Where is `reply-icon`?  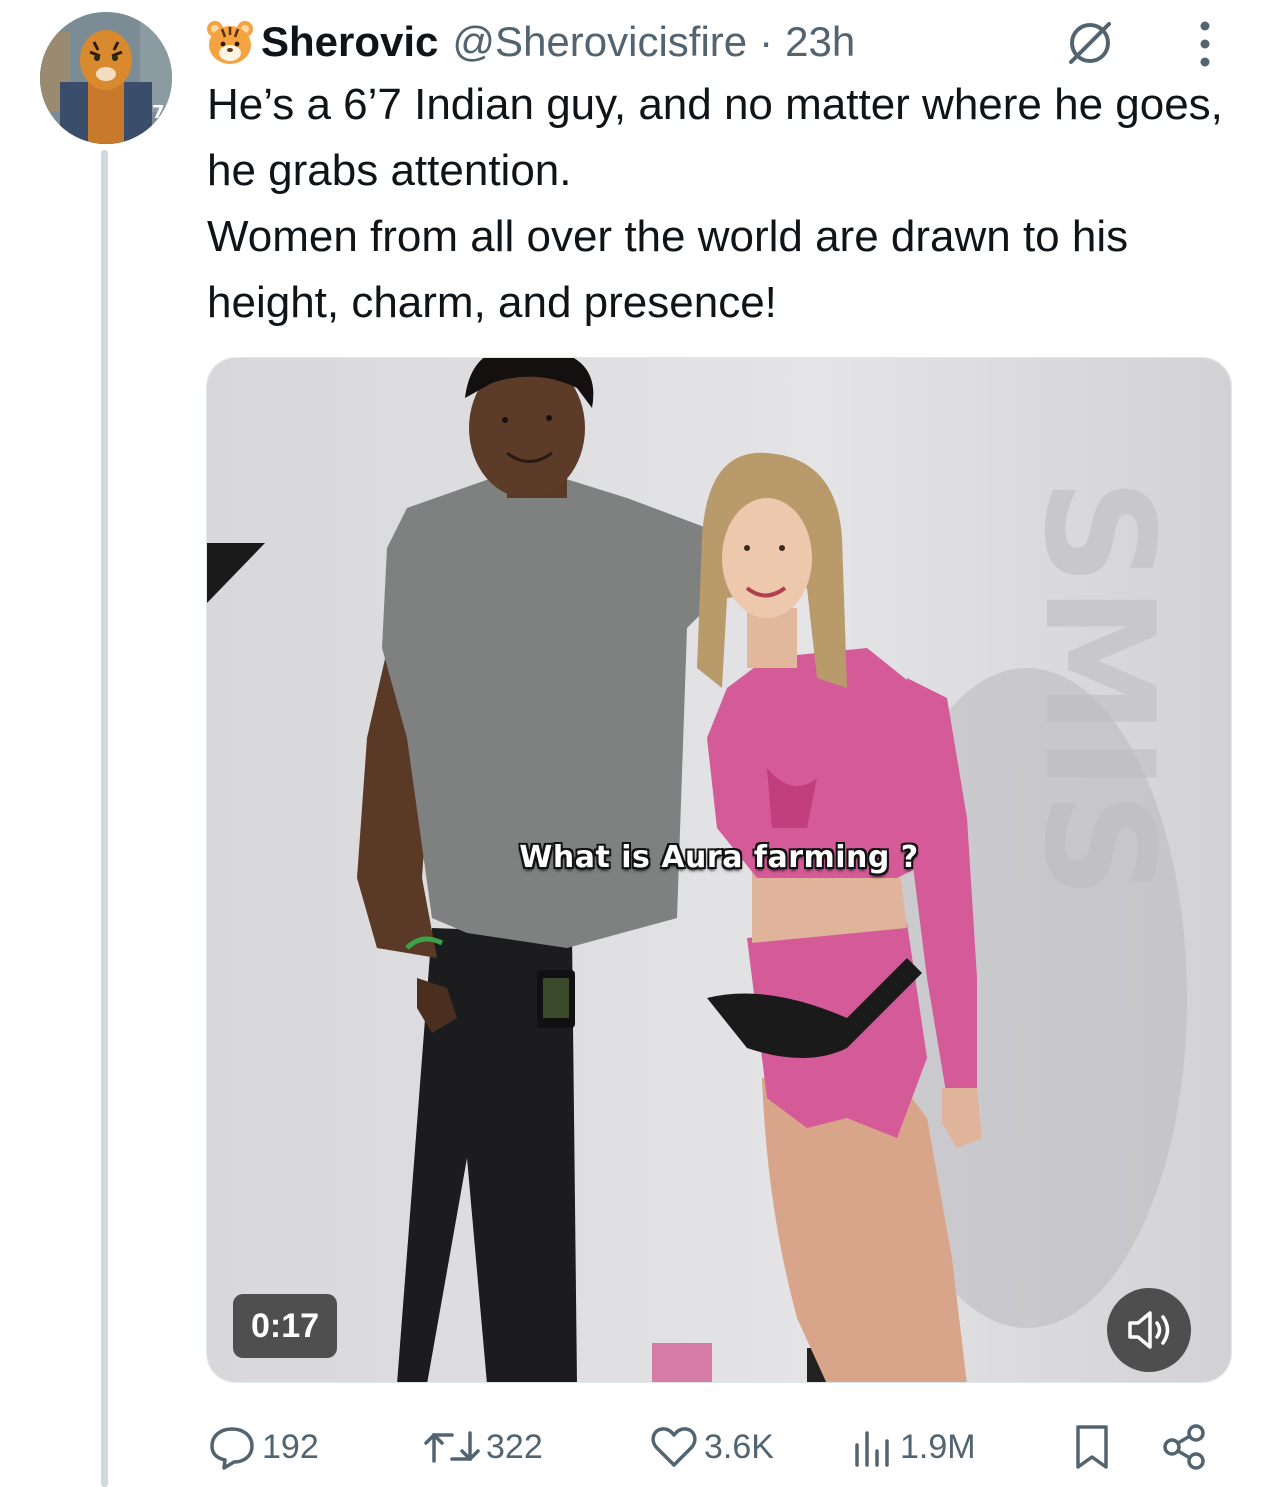 reply-icon is located at coordinates (232, 1448).